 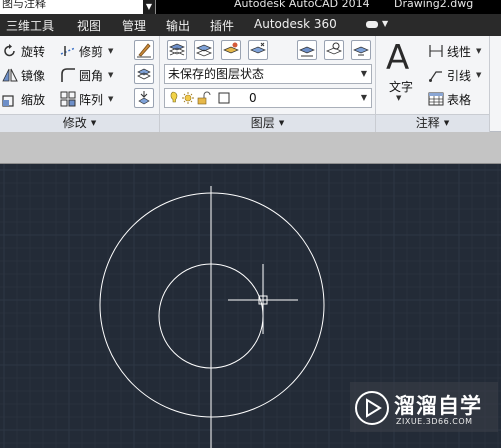 I want to click on fillet-label: 圆角, so click(x=91, y=75).